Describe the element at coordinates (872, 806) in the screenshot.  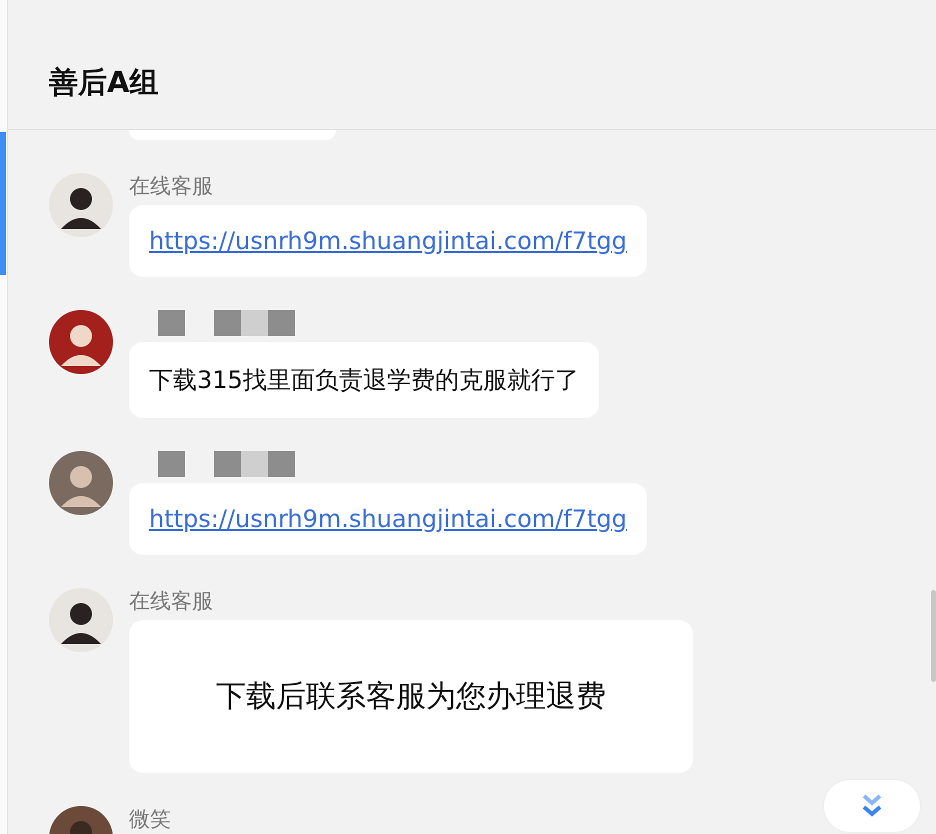
I see `double-chevron-icon` at that location.